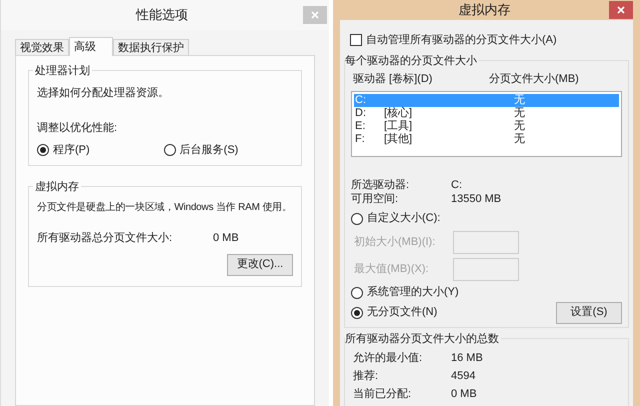 This screenshot has width=640, height=406. I want to click on total-label: 允许的最小值:, so click(388, 358).